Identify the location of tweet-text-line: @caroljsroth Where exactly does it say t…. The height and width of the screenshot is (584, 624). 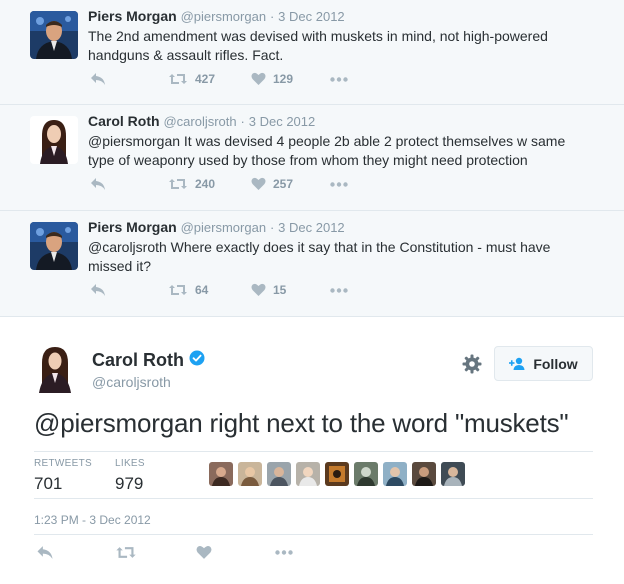
(338, 247).